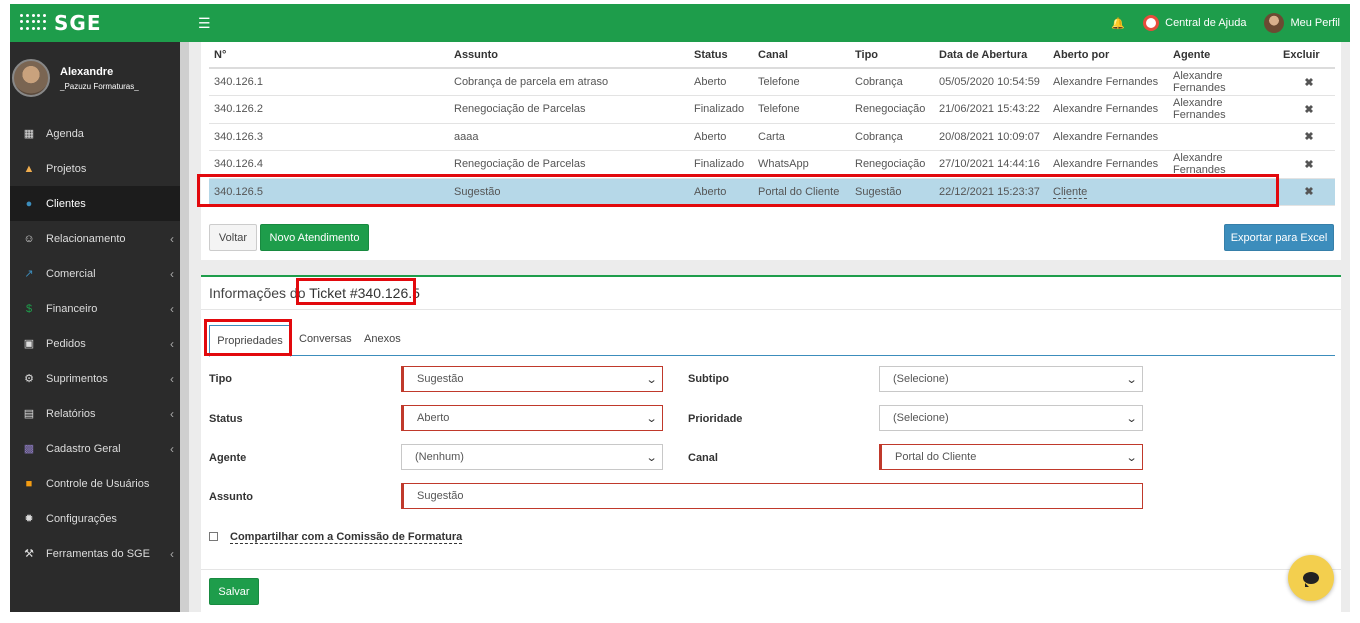 This screenshot has width=1360, height=623. I want to click on salvar-button: Salvar, so click(234, 591).